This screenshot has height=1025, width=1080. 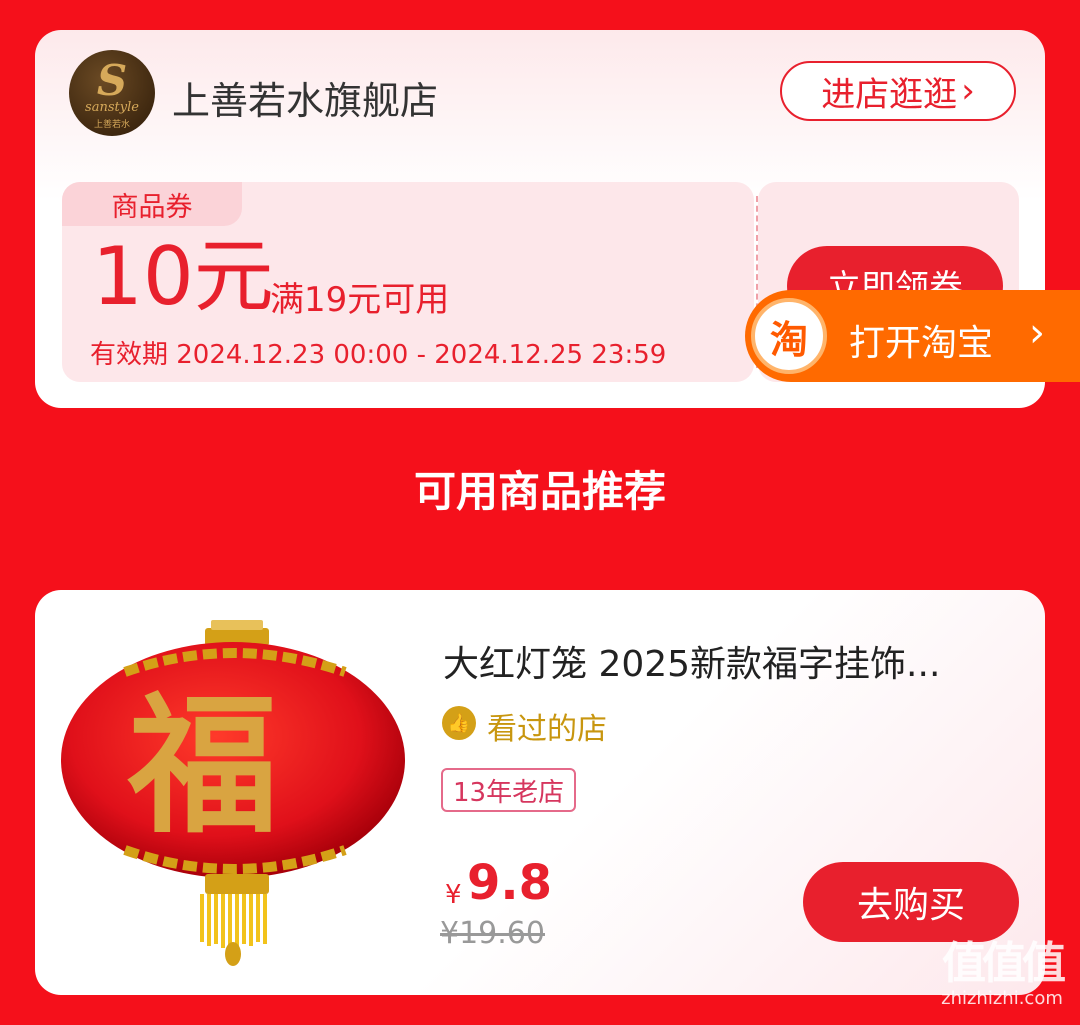 I want to click on watermark: 值值值 zhizhizhi.com, so click(x=1002, y=974).